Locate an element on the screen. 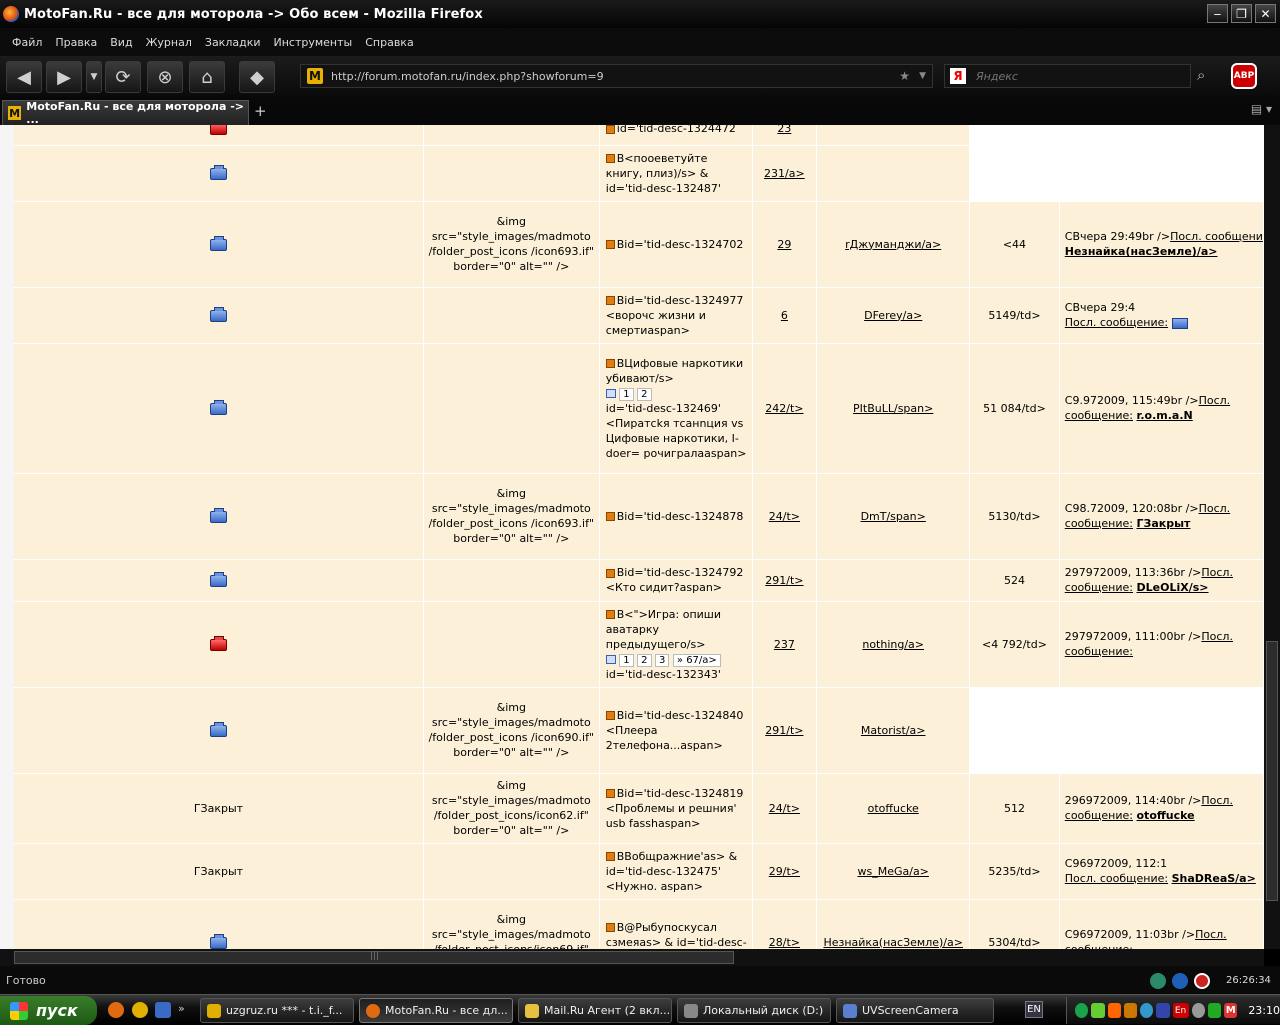  adblock-button: ABP is located at coordinates (1244, 76).